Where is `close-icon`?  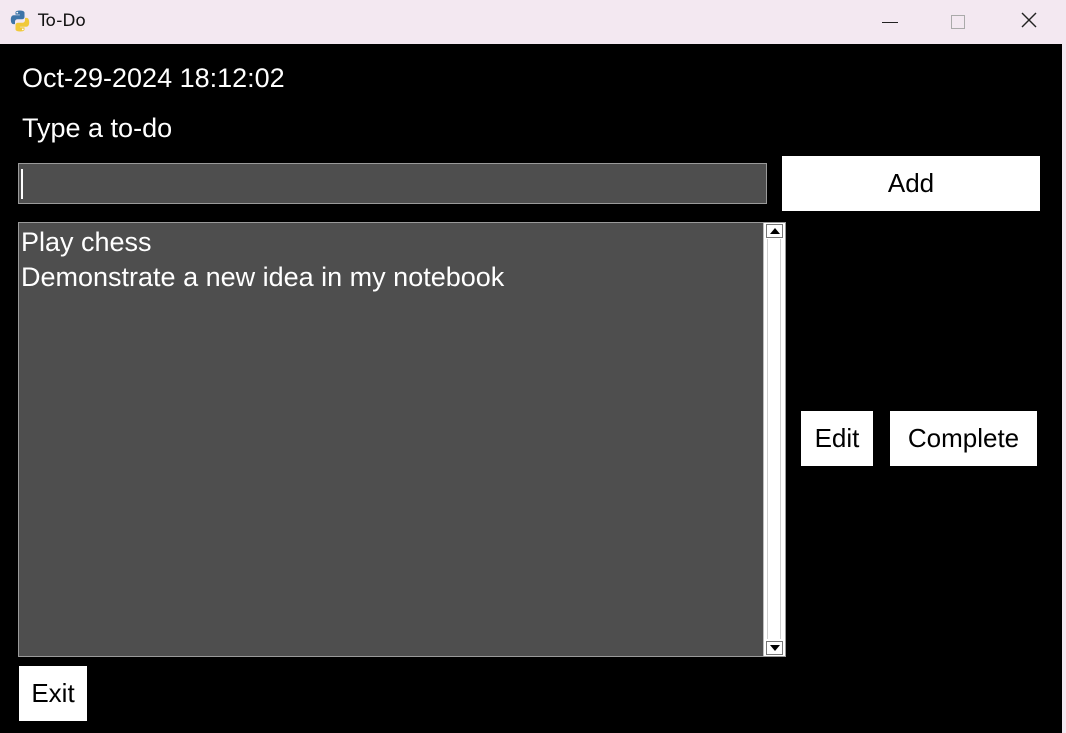
close-icon is located at coordinates (1029, 22).